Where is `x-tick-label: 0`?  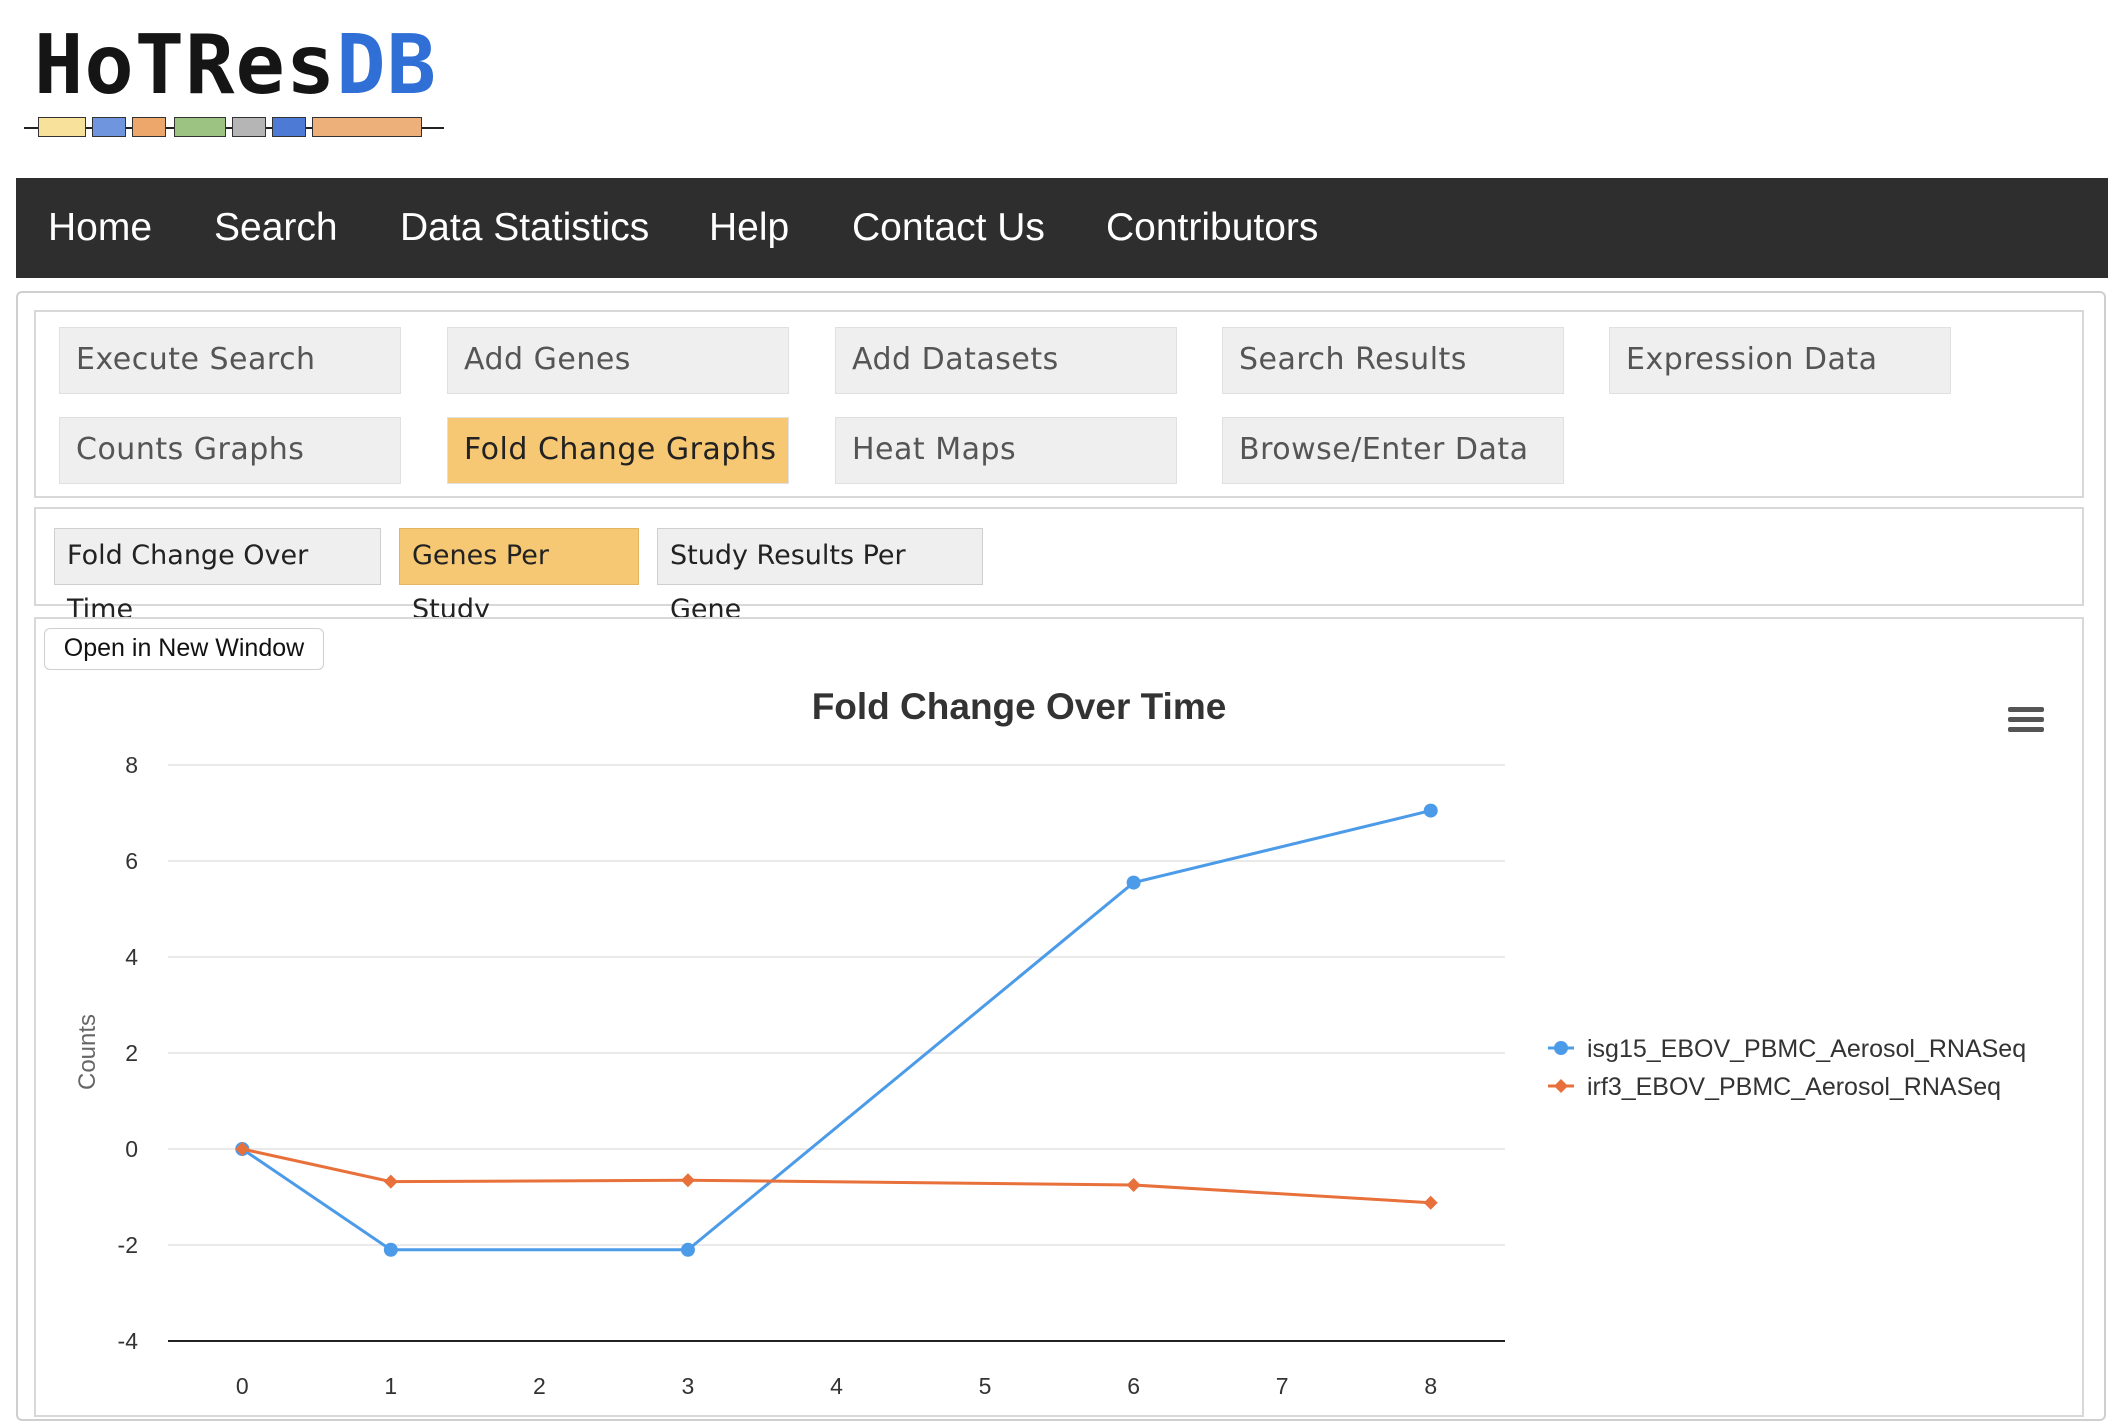
x-tick-label: 0 is located at coordinates (242, 1386).